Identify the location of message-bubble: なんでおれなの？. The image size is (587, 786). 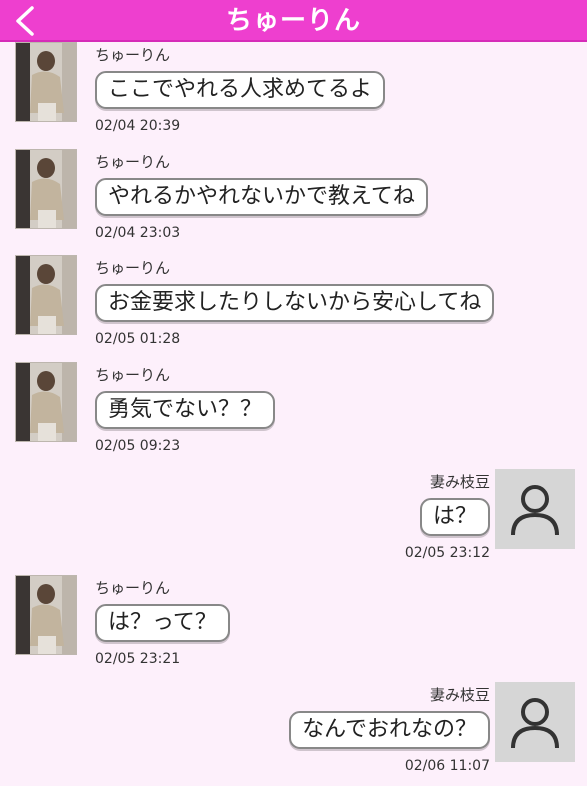
(389, 730).